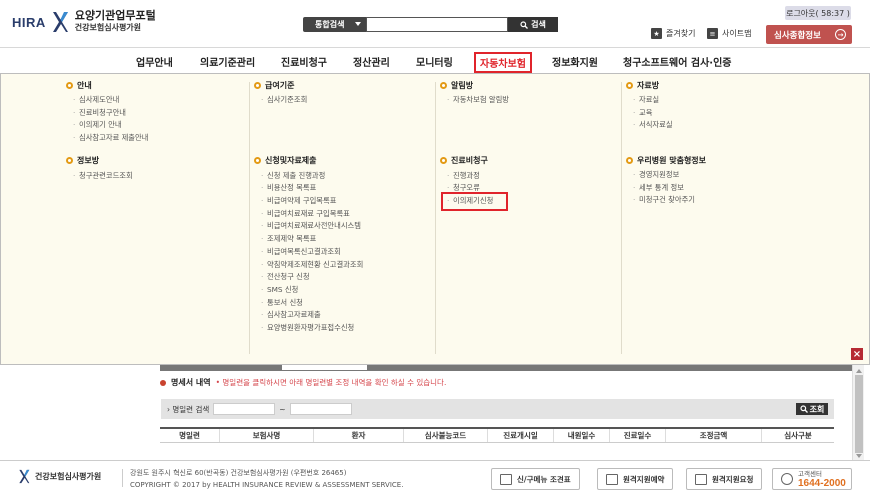  I want to click on remote-support-booking-button: 원격지원예약, so click(635, 479).